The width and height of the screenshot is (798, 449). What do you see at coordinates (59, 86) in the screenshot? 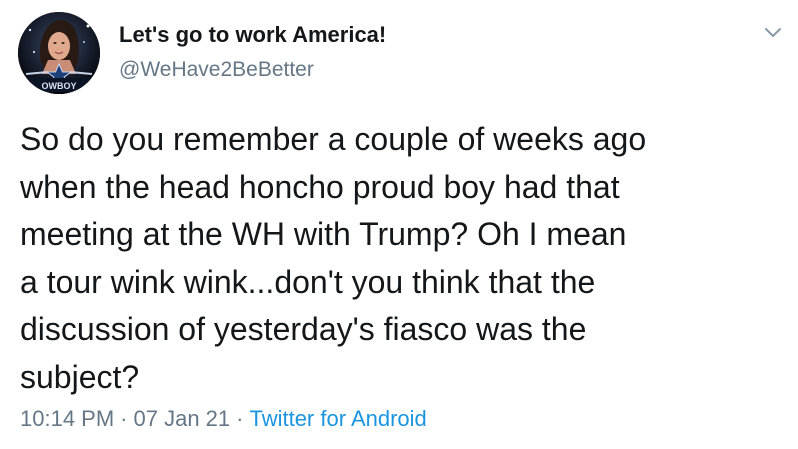
I see `avatar-badge-text: OWBOY` at bounding box center [59, 86].